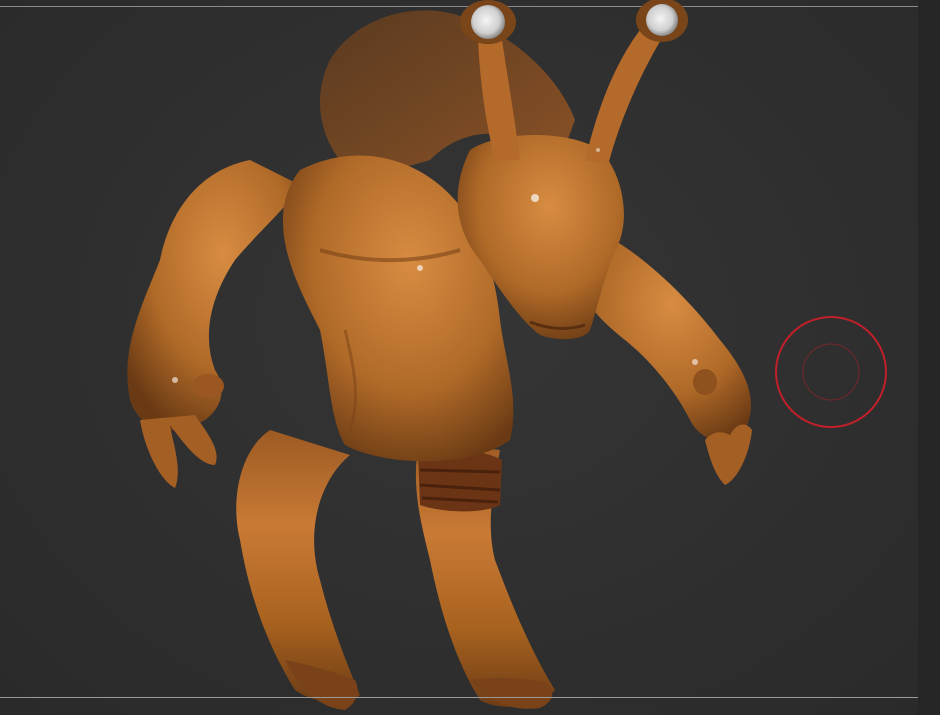  I want to click on canvas-bottom-border, so click(459, 697).